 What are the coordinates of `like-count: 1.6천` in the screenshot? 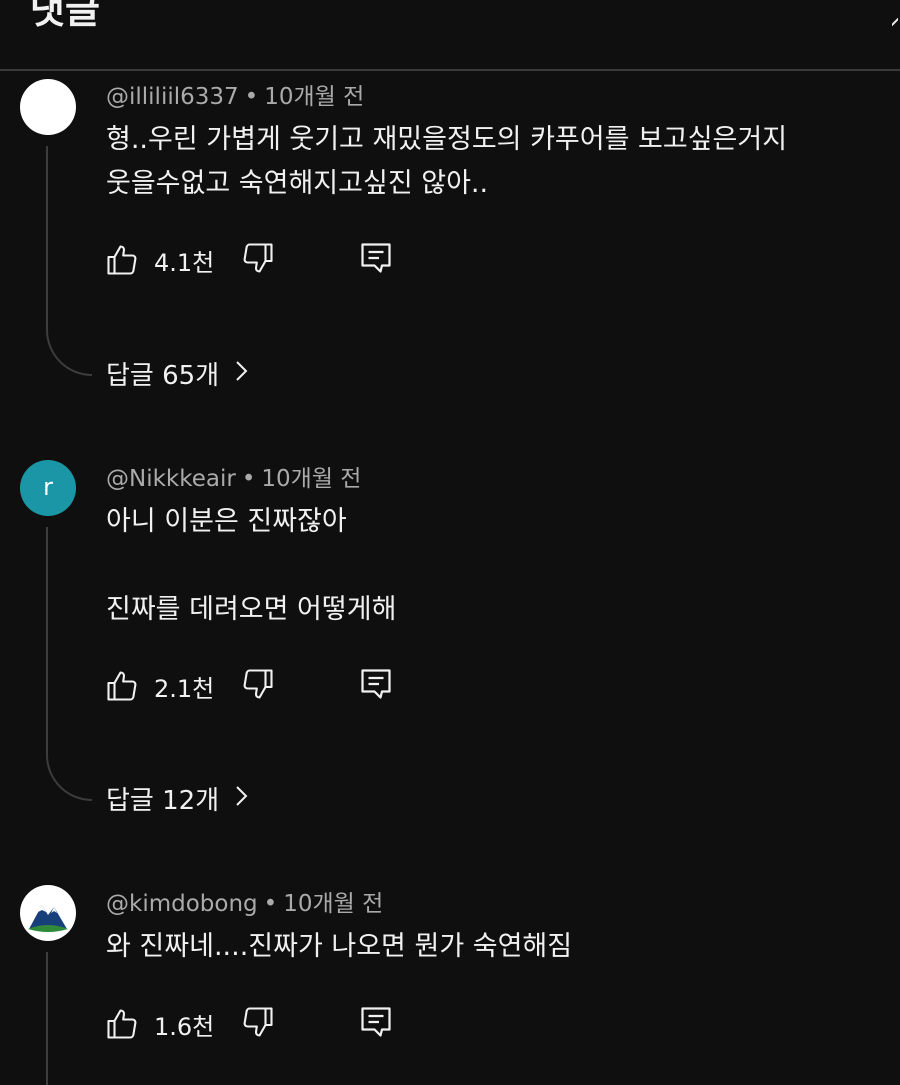 It's located at (184, 1026).